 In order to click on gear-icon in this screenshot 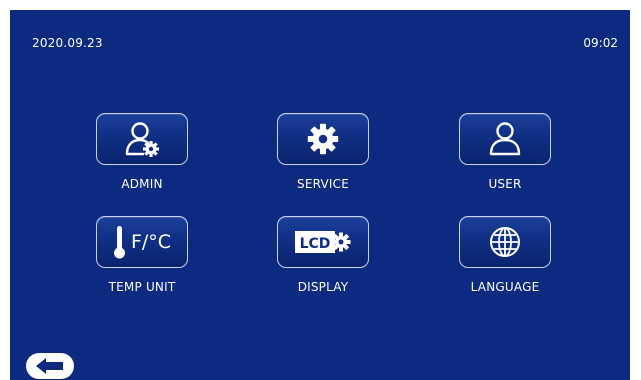, I will do `click(323, 139)`.